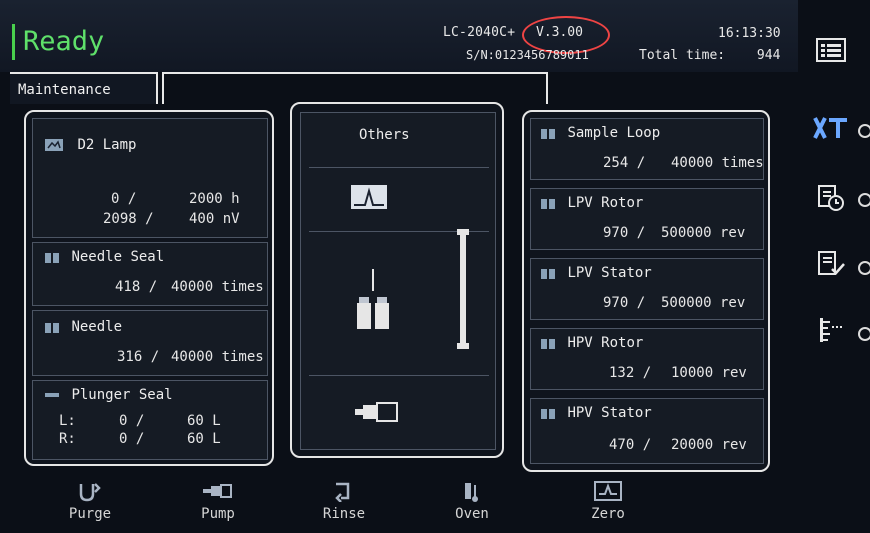 The height and width of the screenshot is (533, 870). What do you see at coordinates (630, 445) in the screenshot?
I see `hpv-stator-left: 470 /` at bounding box center [630, 445].